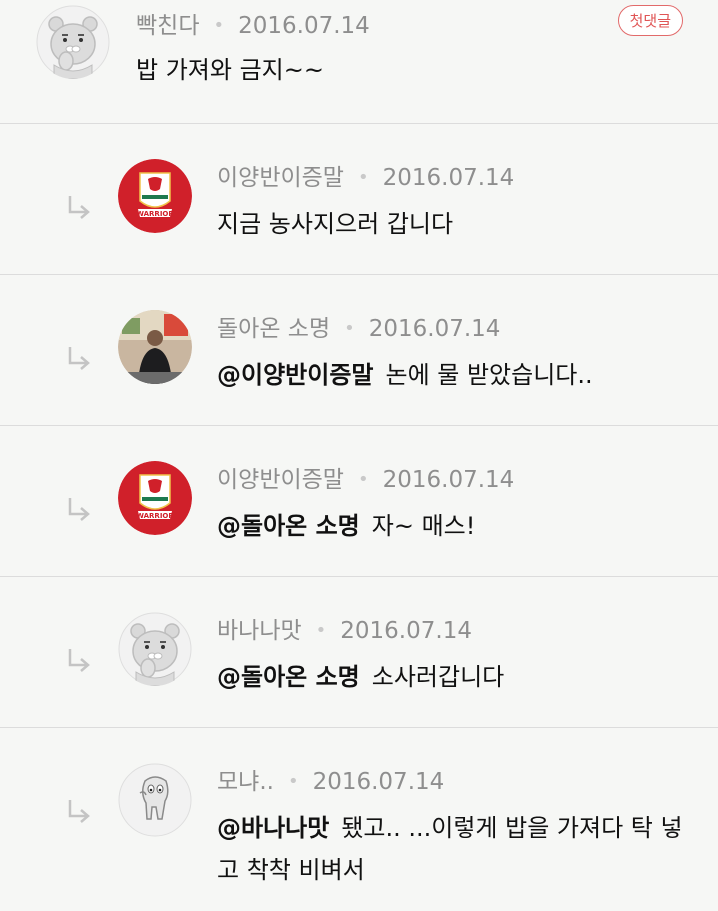 This screenshot has width=718, height=911. What do you see at coordinates (438, 677) in the screenshot?
I see `comment-body: 소사러갑니다` at bounding box center [438, 677].